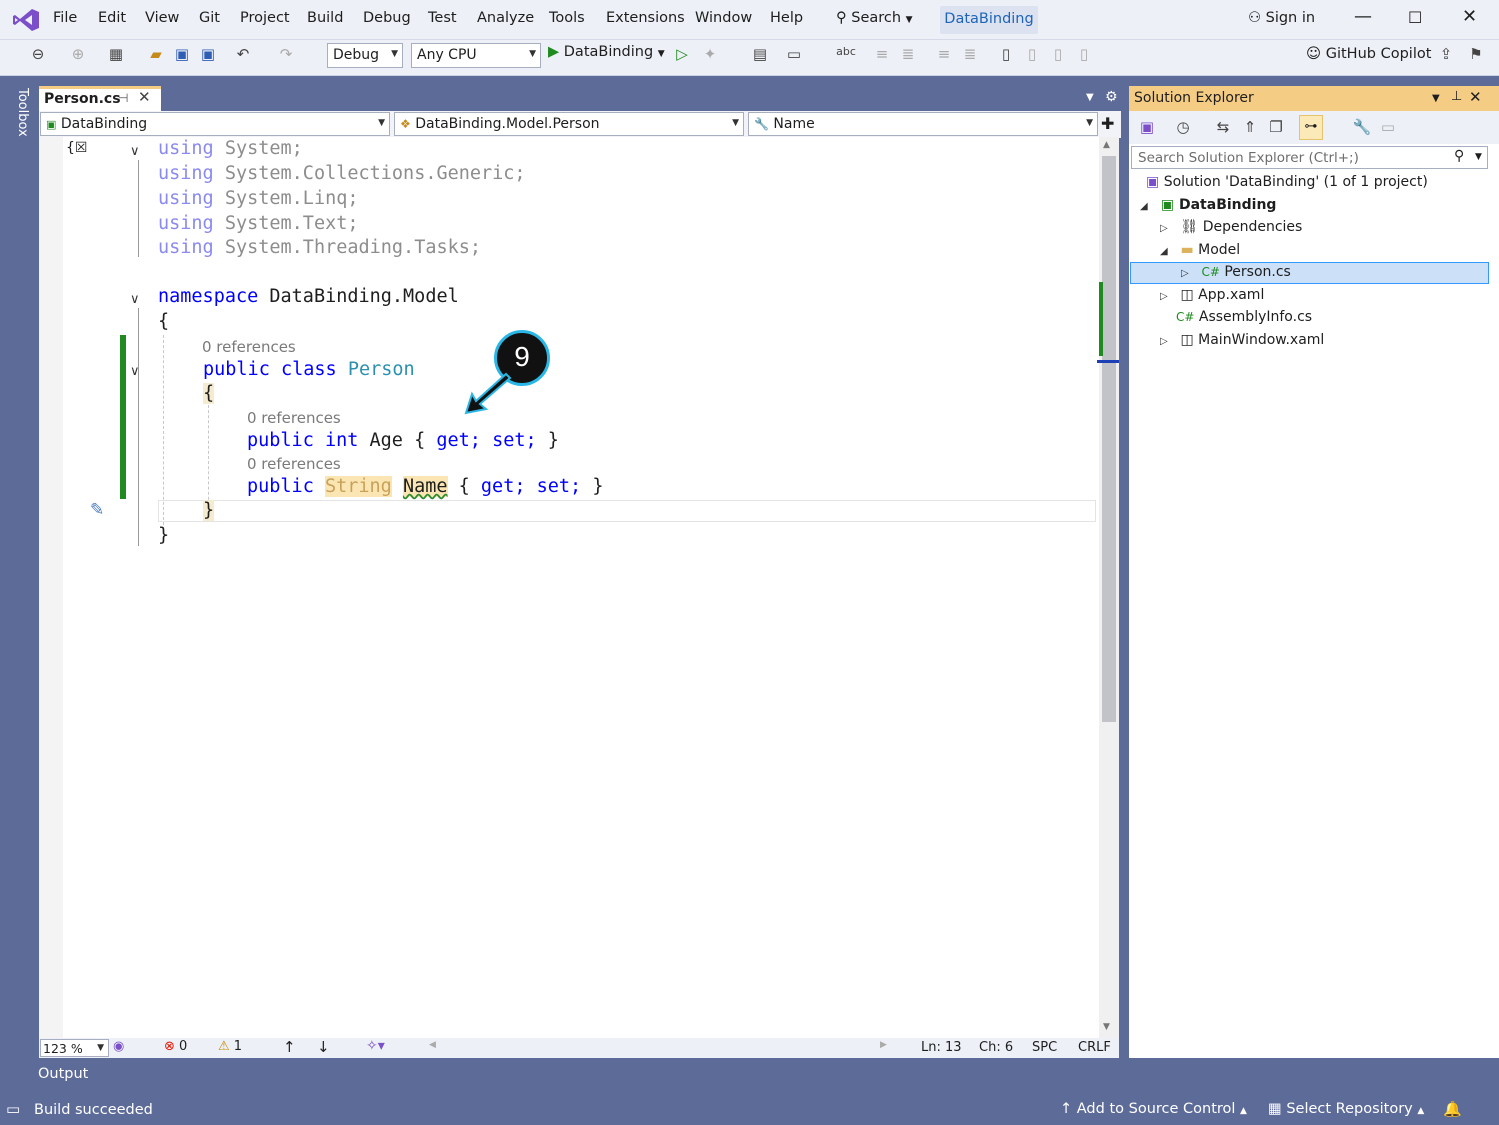 Image resolution: width=1499 pixels, height=1125 pixels. Describe the element at coordinates (970, 55) in the screenshot. I see `indent-icon: ≣` at that location.